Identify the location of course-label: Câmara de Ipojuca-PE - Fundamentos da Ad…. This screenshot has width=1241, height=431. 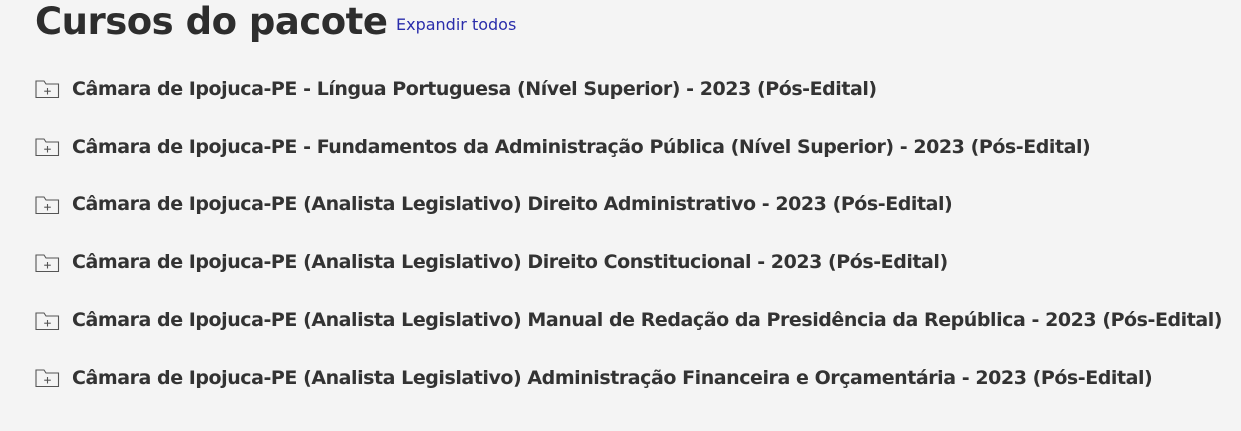
(581, 146).